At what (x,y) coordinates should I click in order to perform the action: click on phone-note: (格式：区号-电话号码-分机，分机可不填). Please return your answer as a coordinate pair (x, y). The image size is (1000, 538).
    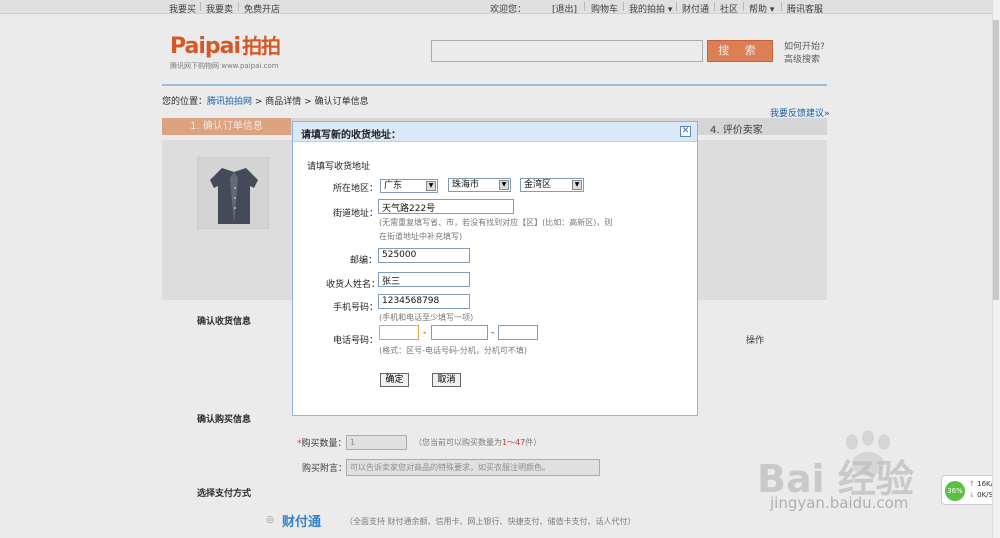
    Looking at the image, I should click on (453, 350).